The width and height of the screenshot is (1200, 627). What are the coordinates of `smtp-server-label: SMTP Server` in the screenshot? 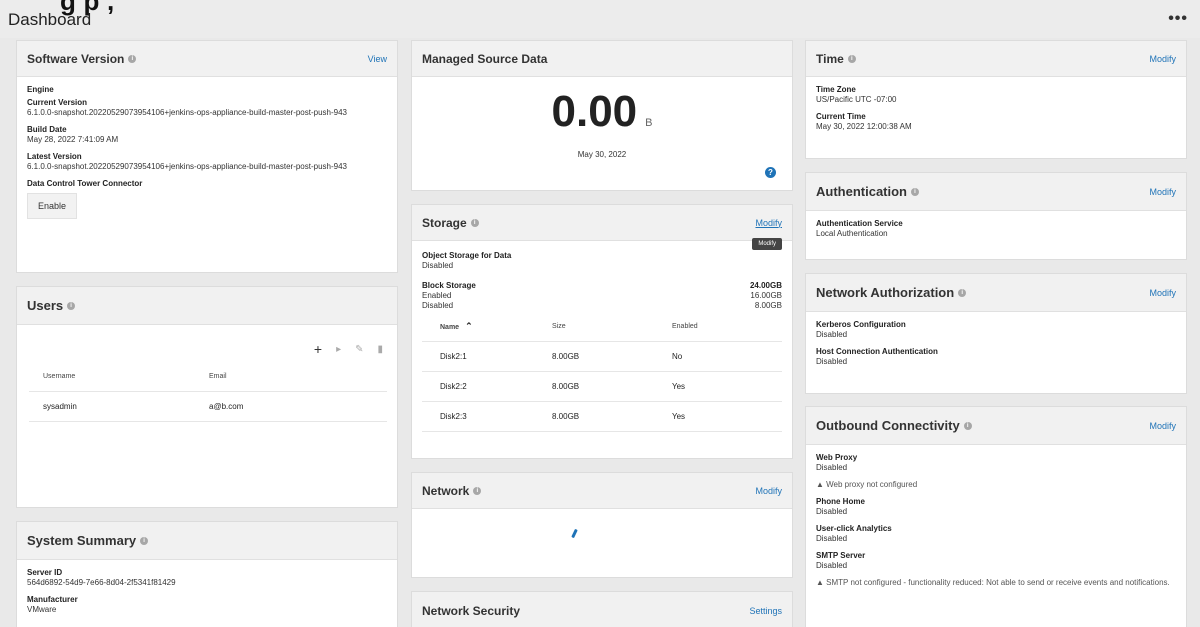 It's located at (841, 555).